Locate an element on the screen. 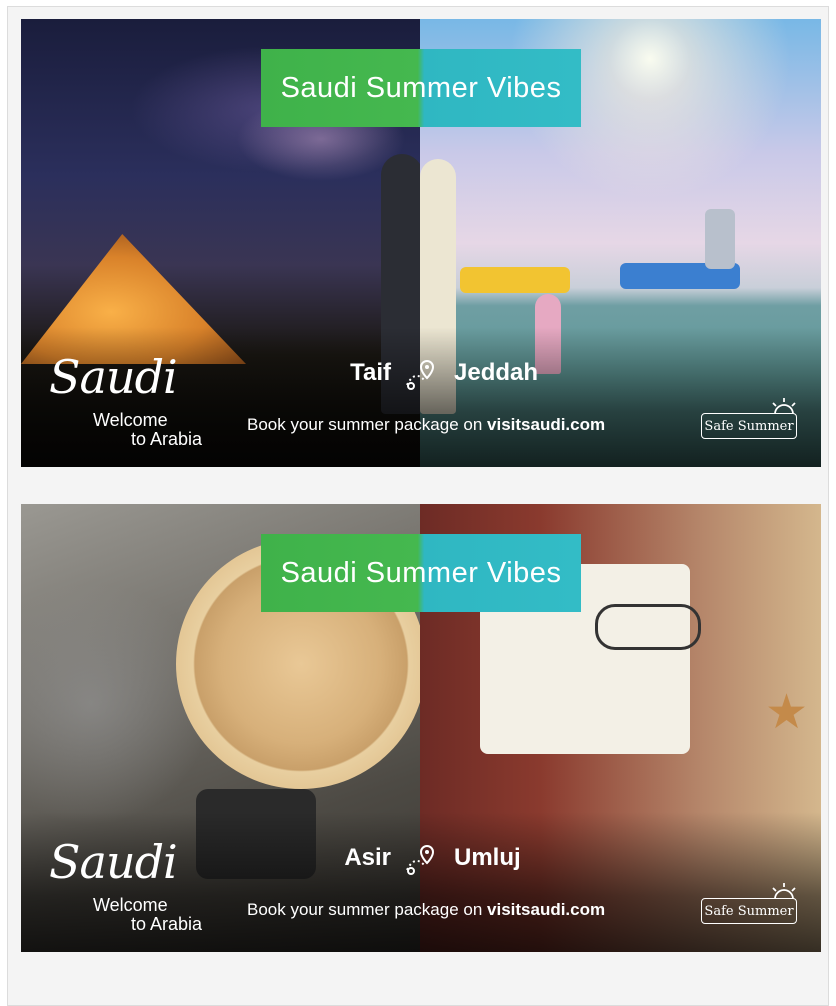 The height and width of the screenshot is (1006, 836). city-right: Umluj is located at coordinates (487, 857).